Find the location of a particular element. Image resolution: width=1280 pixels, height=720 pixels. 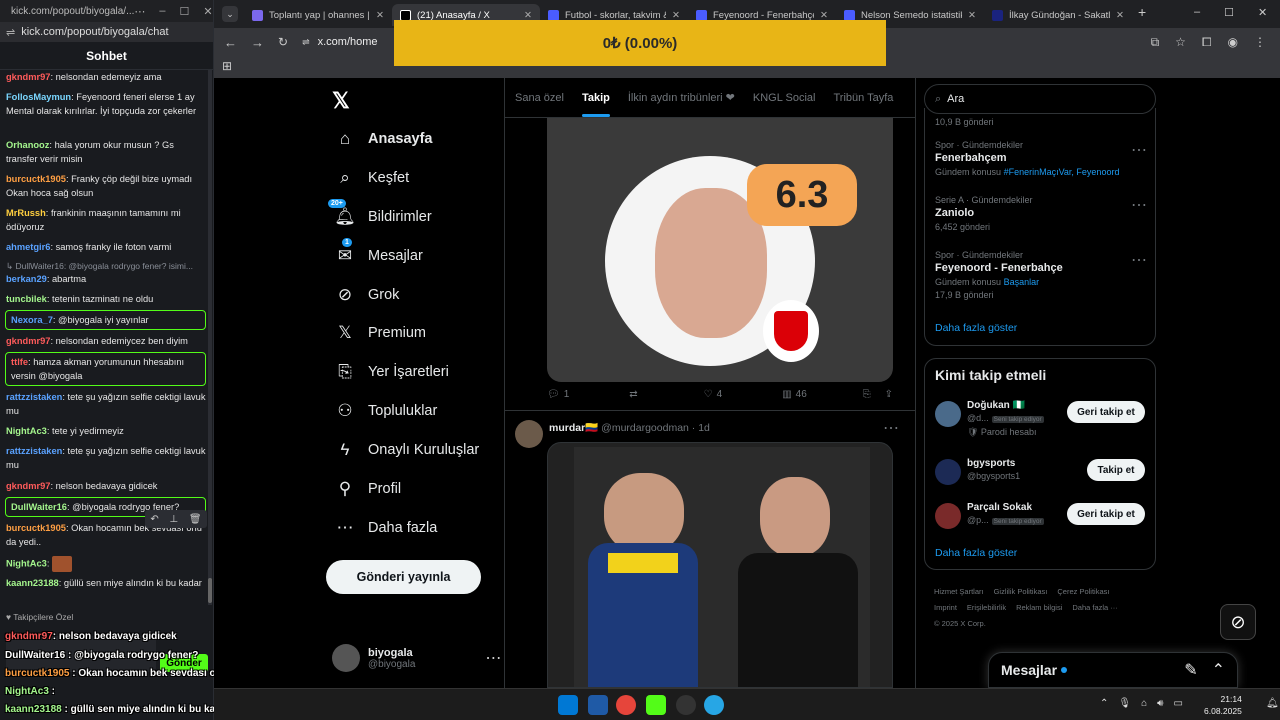

cast-icon: ⧉ is located at coordinates (1155, 42).